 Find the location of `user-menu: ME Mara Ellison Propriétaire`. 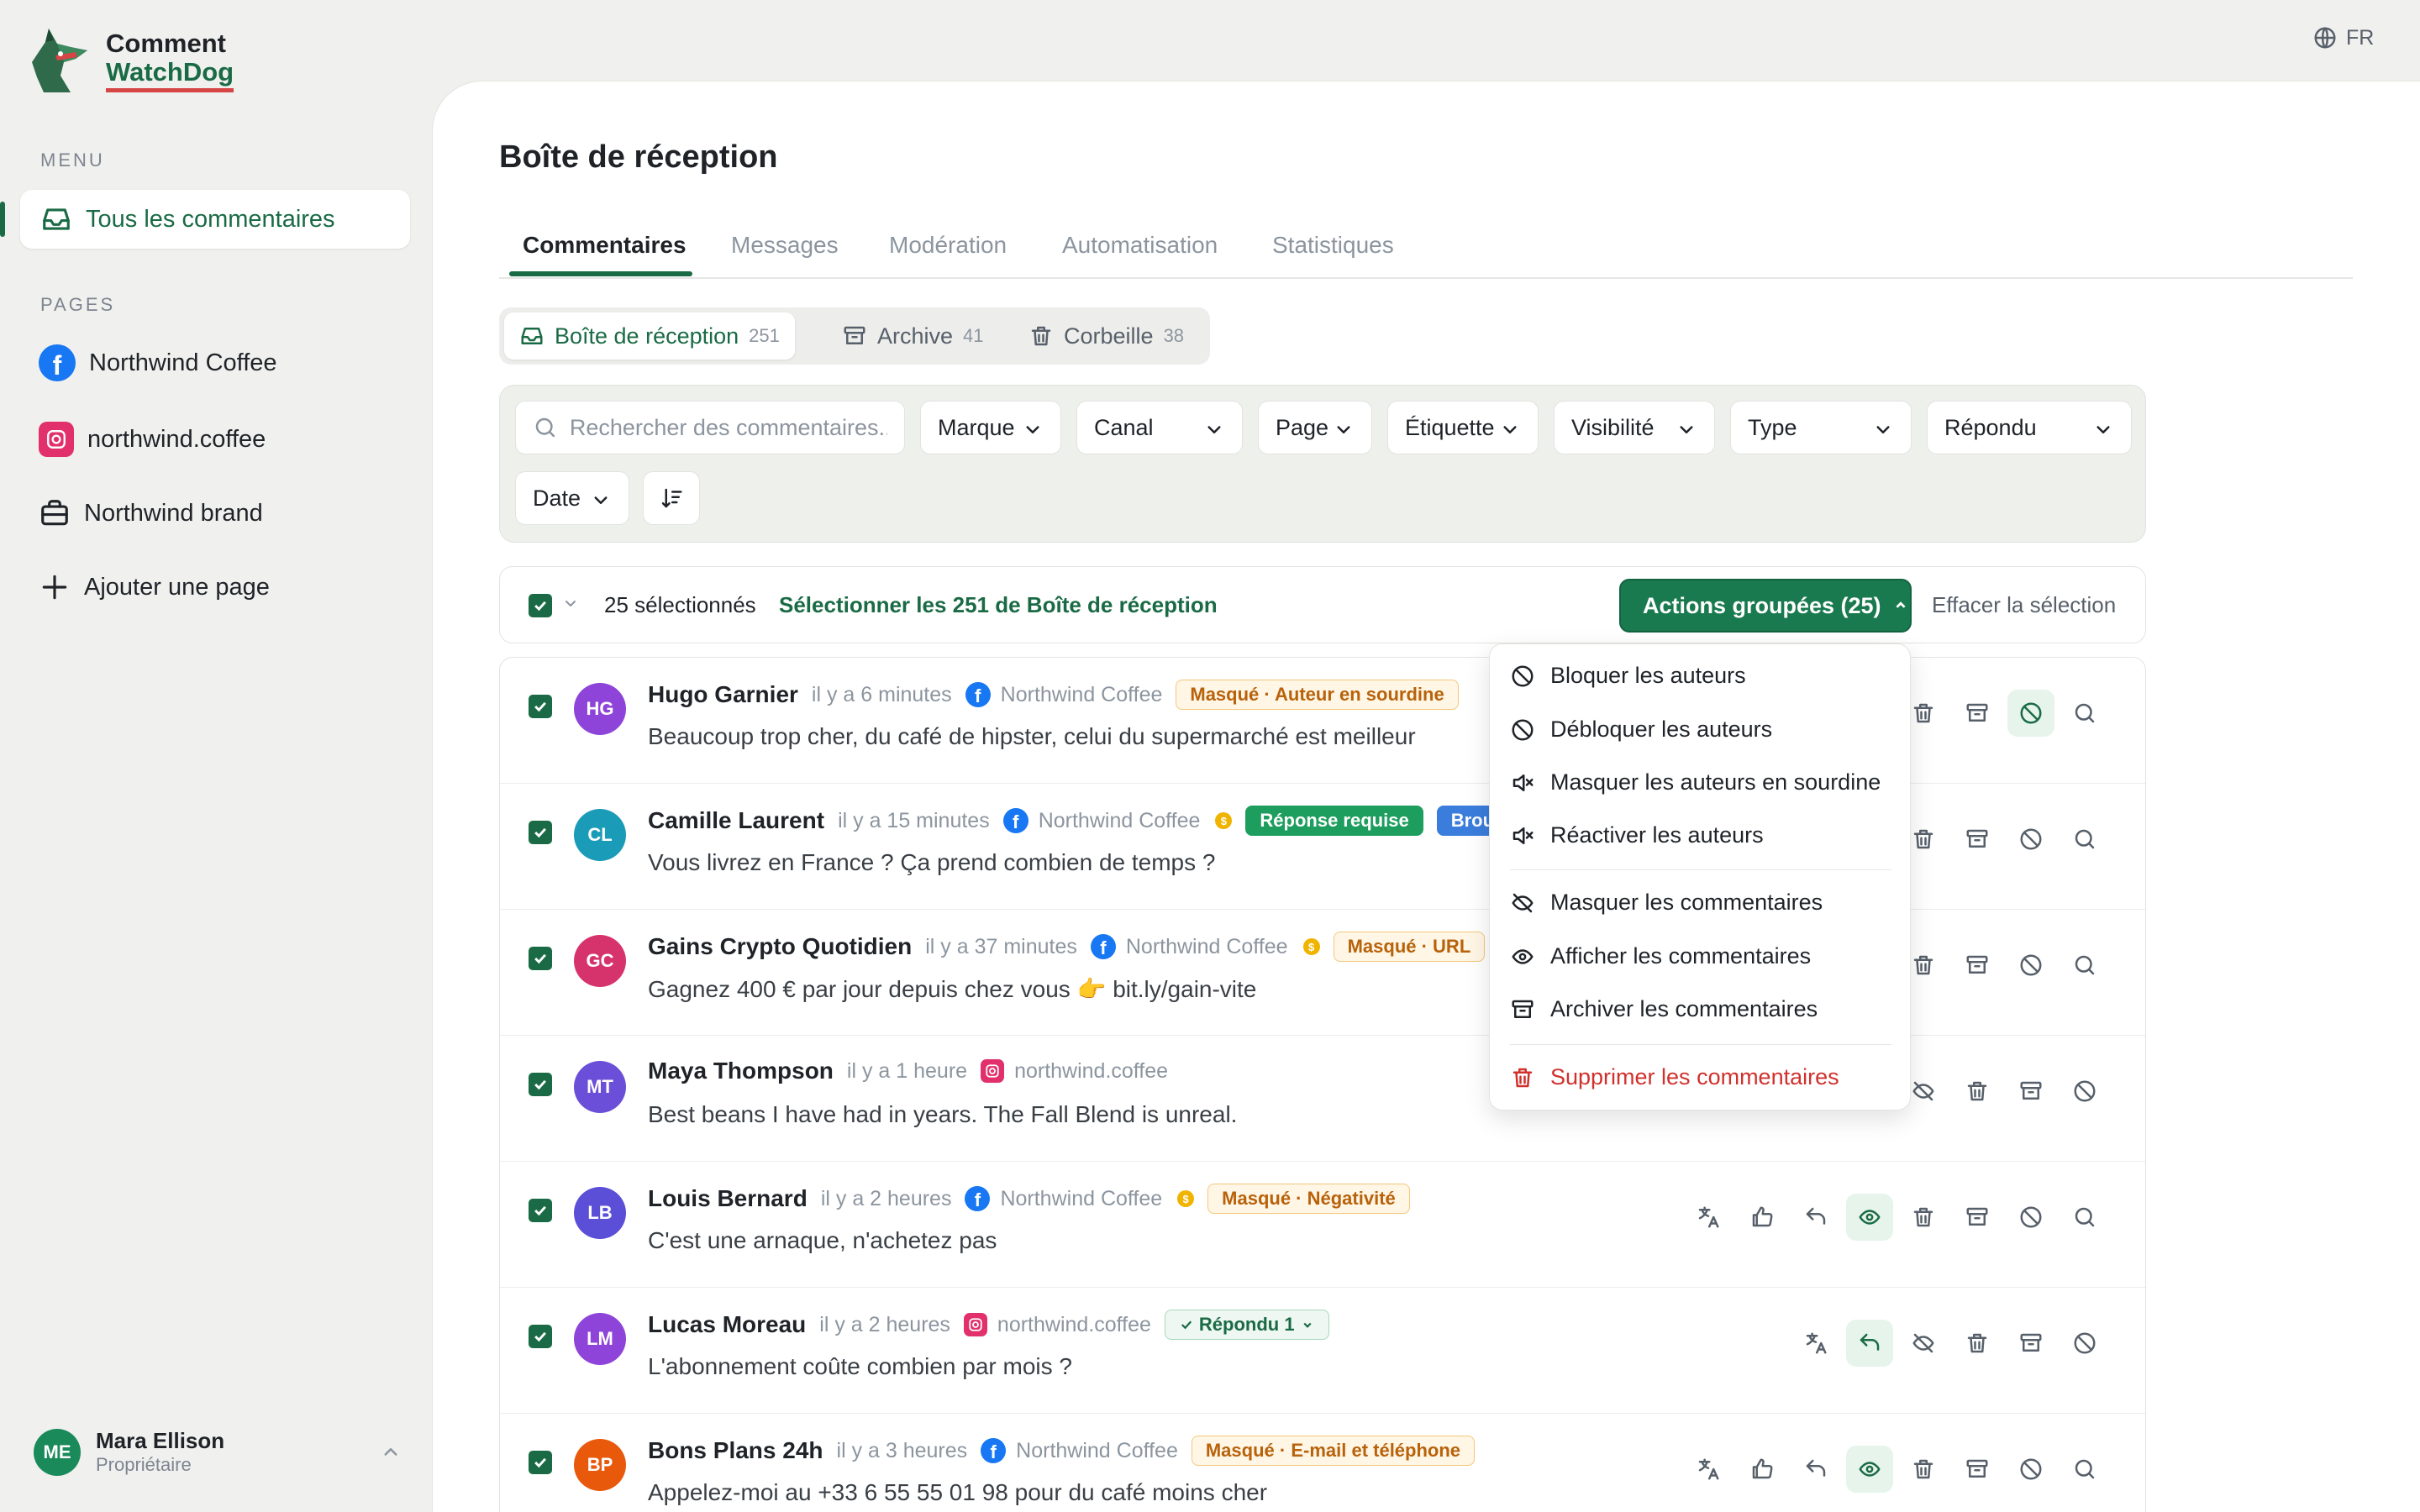

user-menu: ME Mara Ellison Propriétaire is located at coordinates (218, 1452).